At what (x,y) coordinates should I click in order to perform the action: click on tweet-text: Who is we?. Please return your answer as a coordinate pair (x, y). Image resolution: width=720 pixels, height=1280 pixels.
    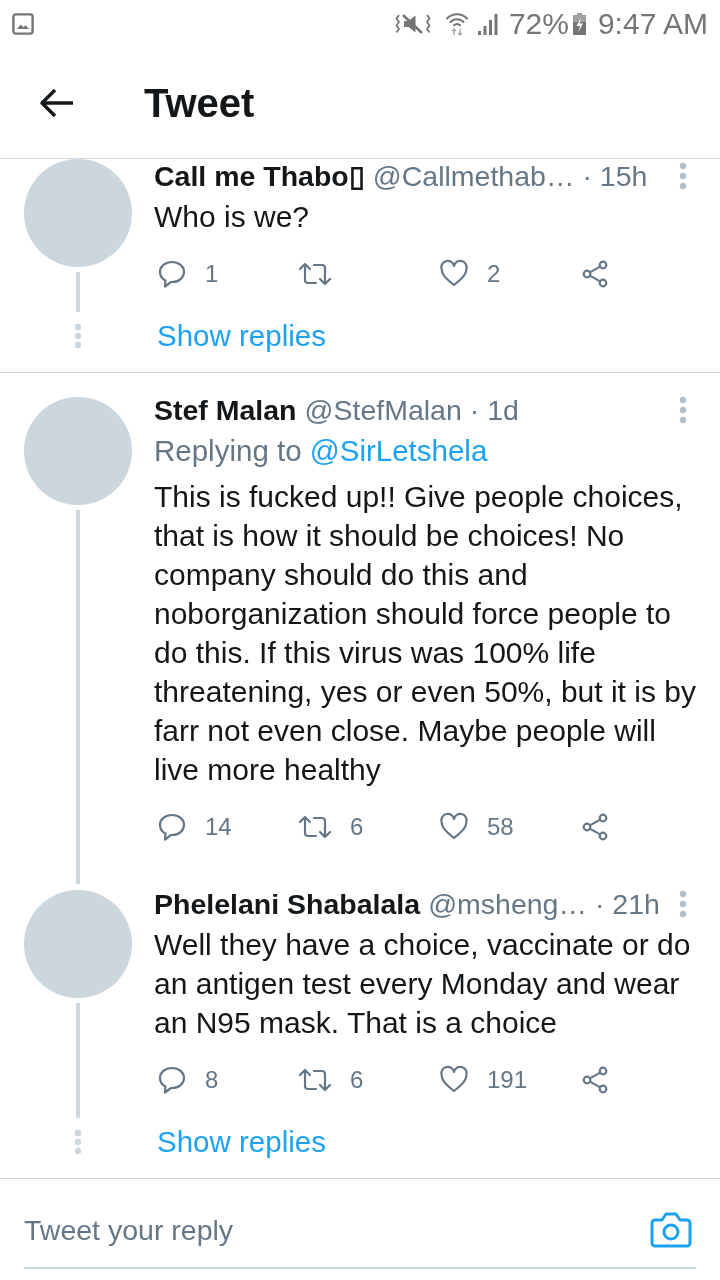
    Looking at the image, I should click on (232, 217).